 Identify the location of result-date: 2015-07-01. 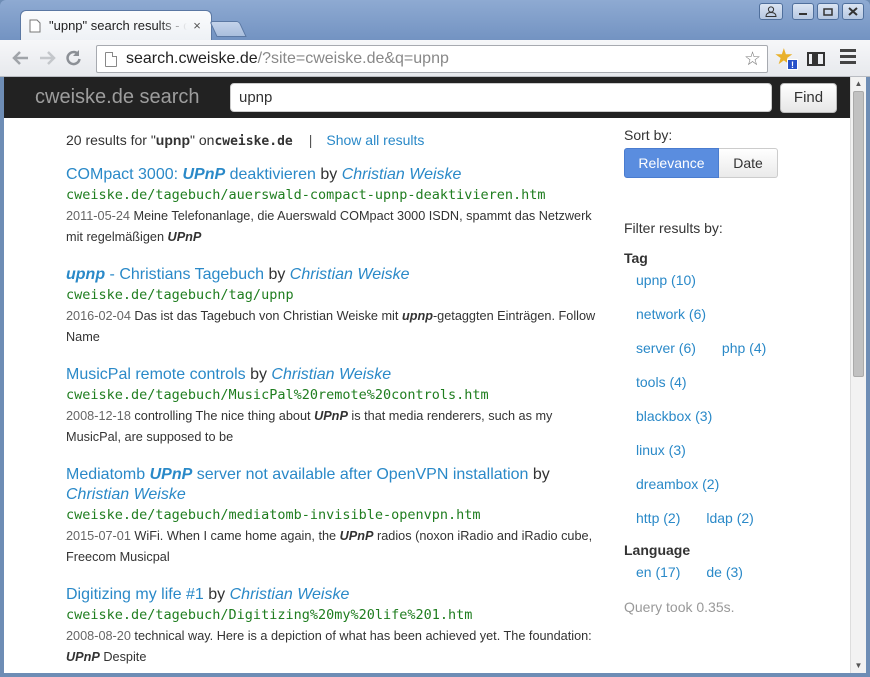
(98, 536).